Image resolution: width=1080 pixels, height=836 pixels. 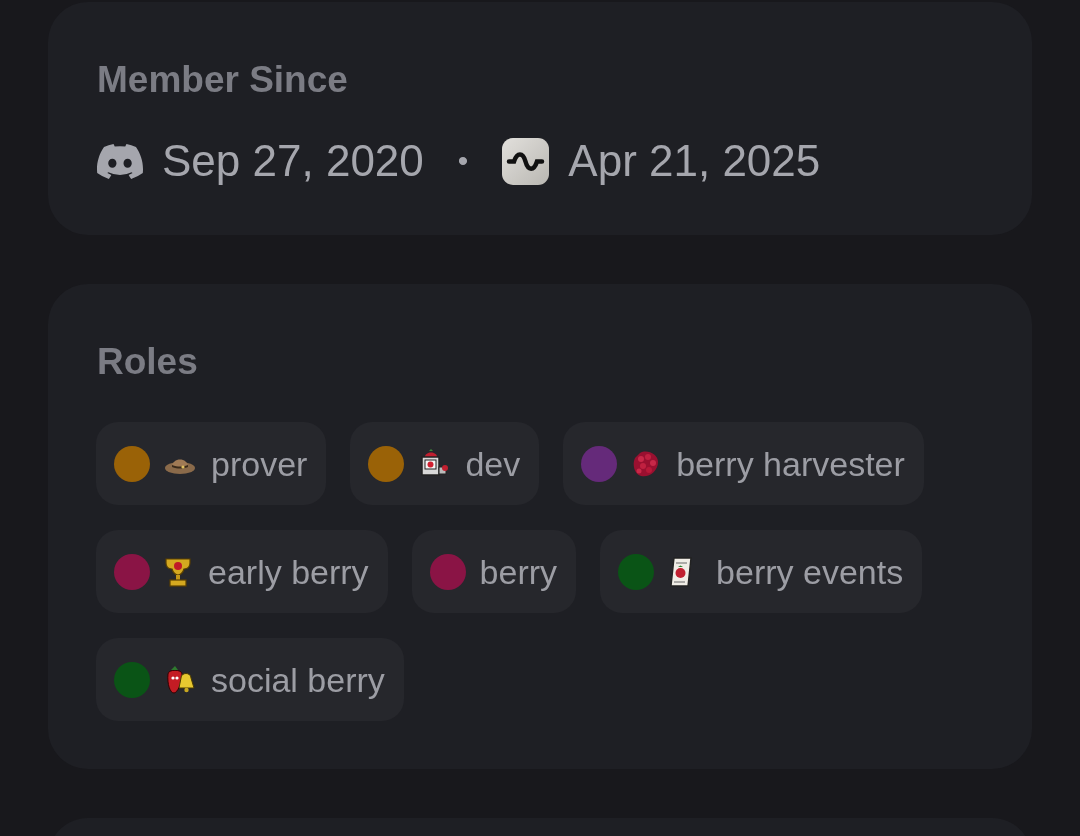 I want to click on role-name: social berry, so click(x=298, y=679).